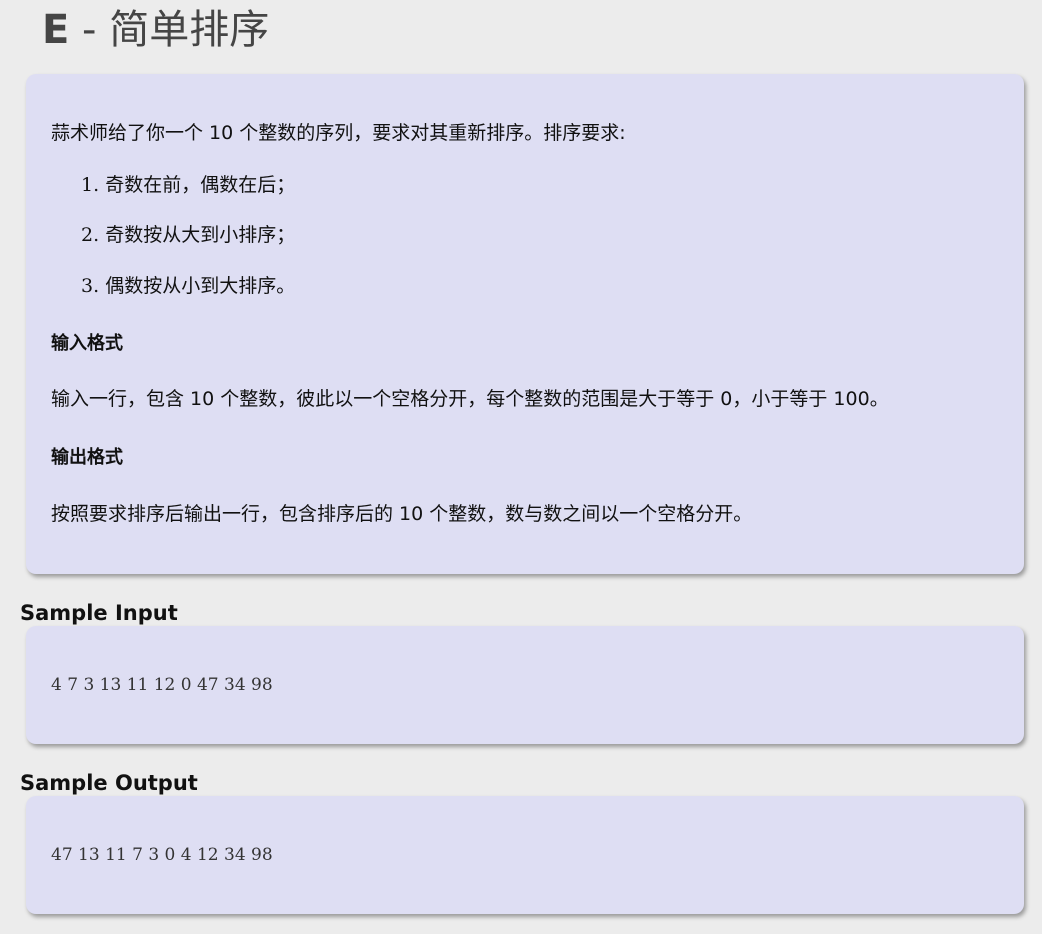 This screenshot has height=934, width=1042. I want to click on sample-output-label: Sample Output, so click(109, 783).